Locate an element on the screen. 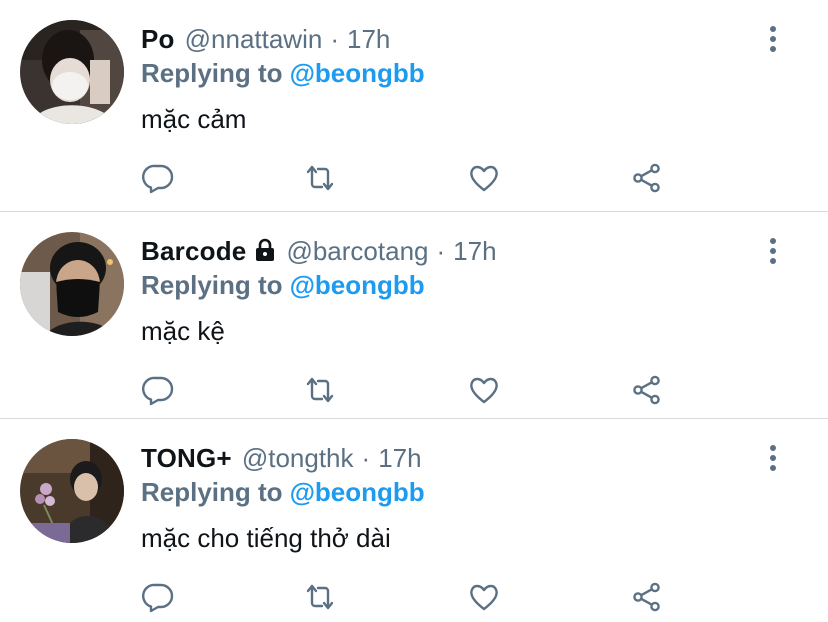  tweet-header: TONG+ @tongthk · 17h is located at coordinates (281, 458).